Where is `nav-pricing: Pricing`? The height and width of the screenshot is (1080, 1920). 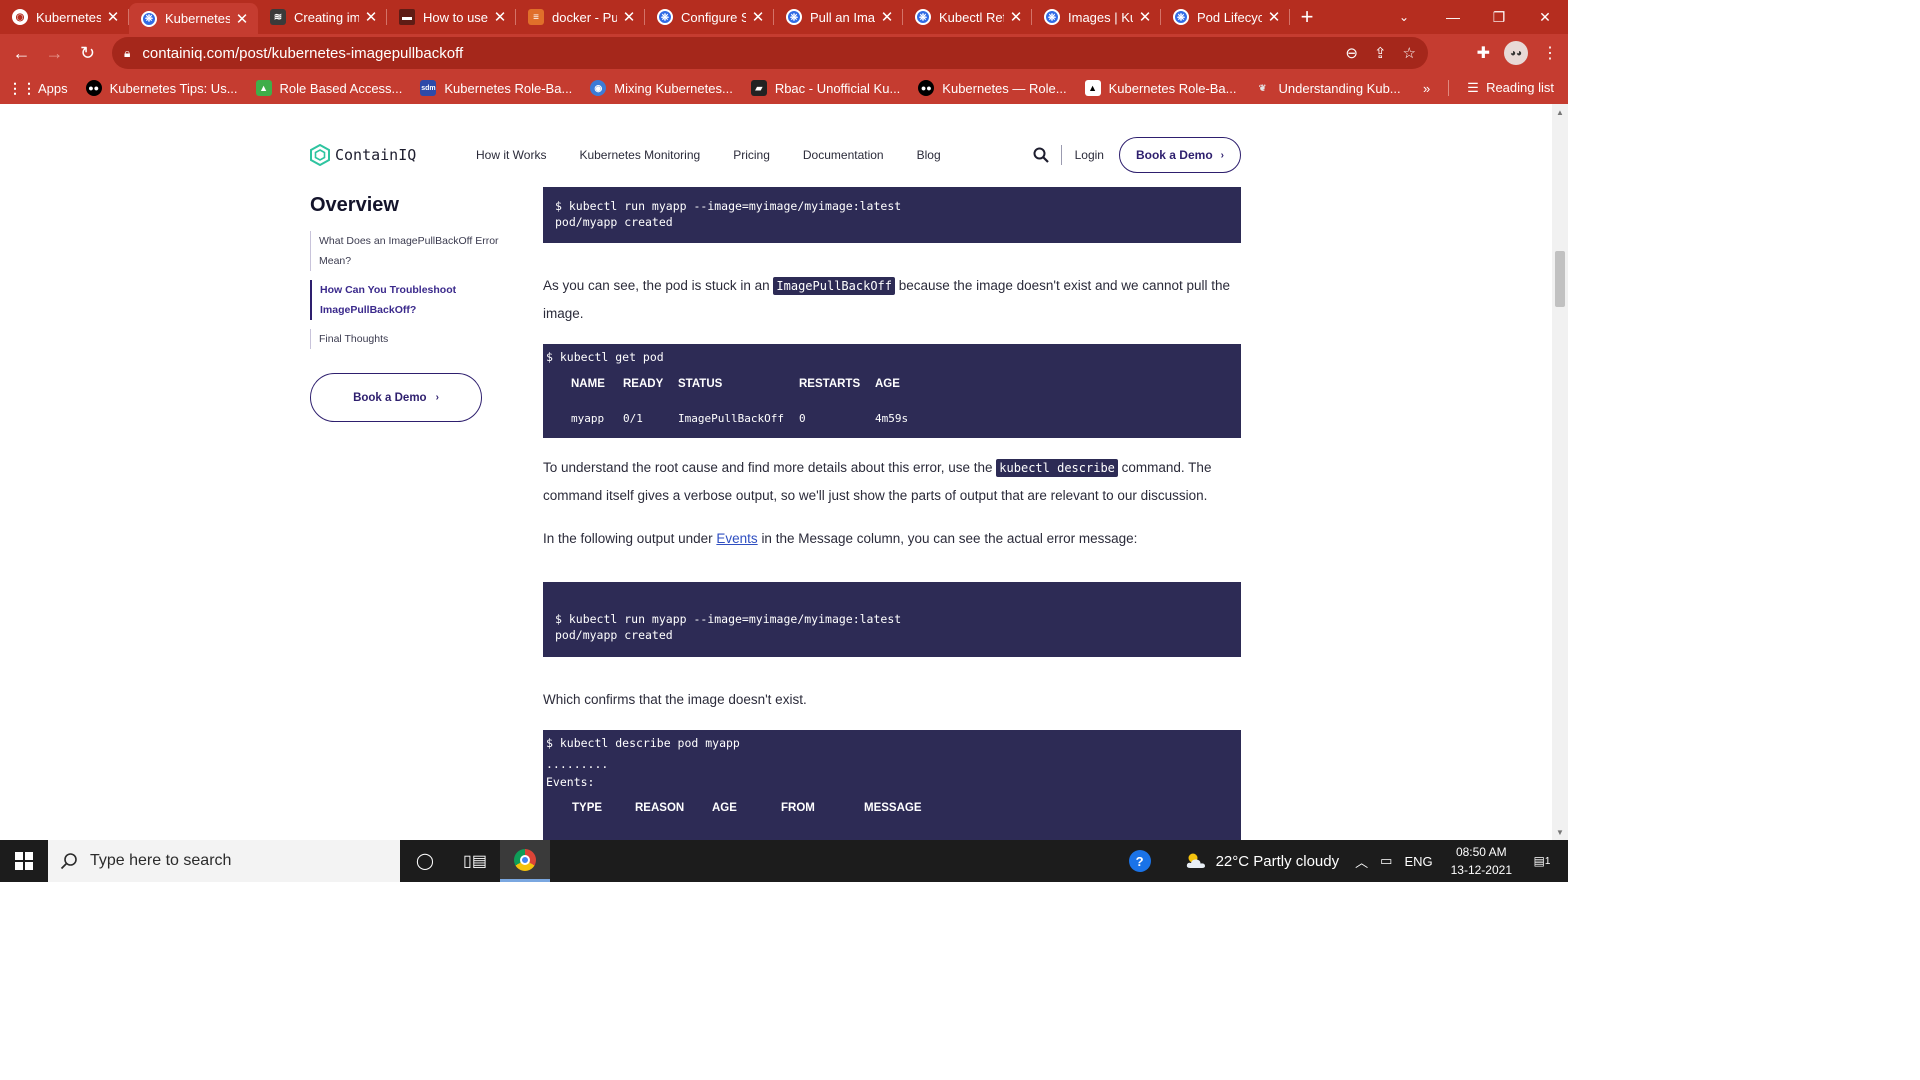 nav-pricing: Pricing is located at coordinates (751, 155).